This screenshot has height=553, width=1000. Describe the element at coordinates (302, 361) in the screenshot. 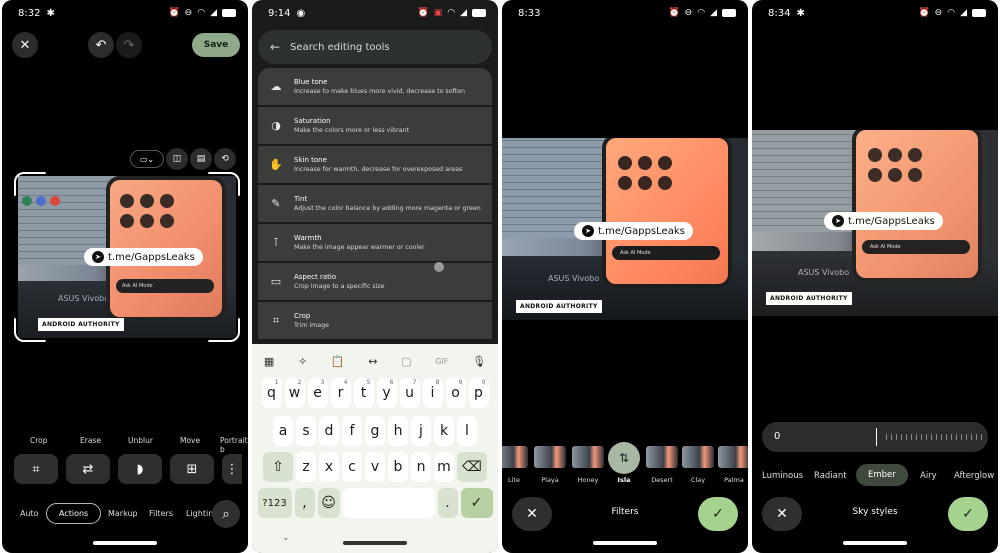

I see `magic-wand-icon: ✧` at that location.